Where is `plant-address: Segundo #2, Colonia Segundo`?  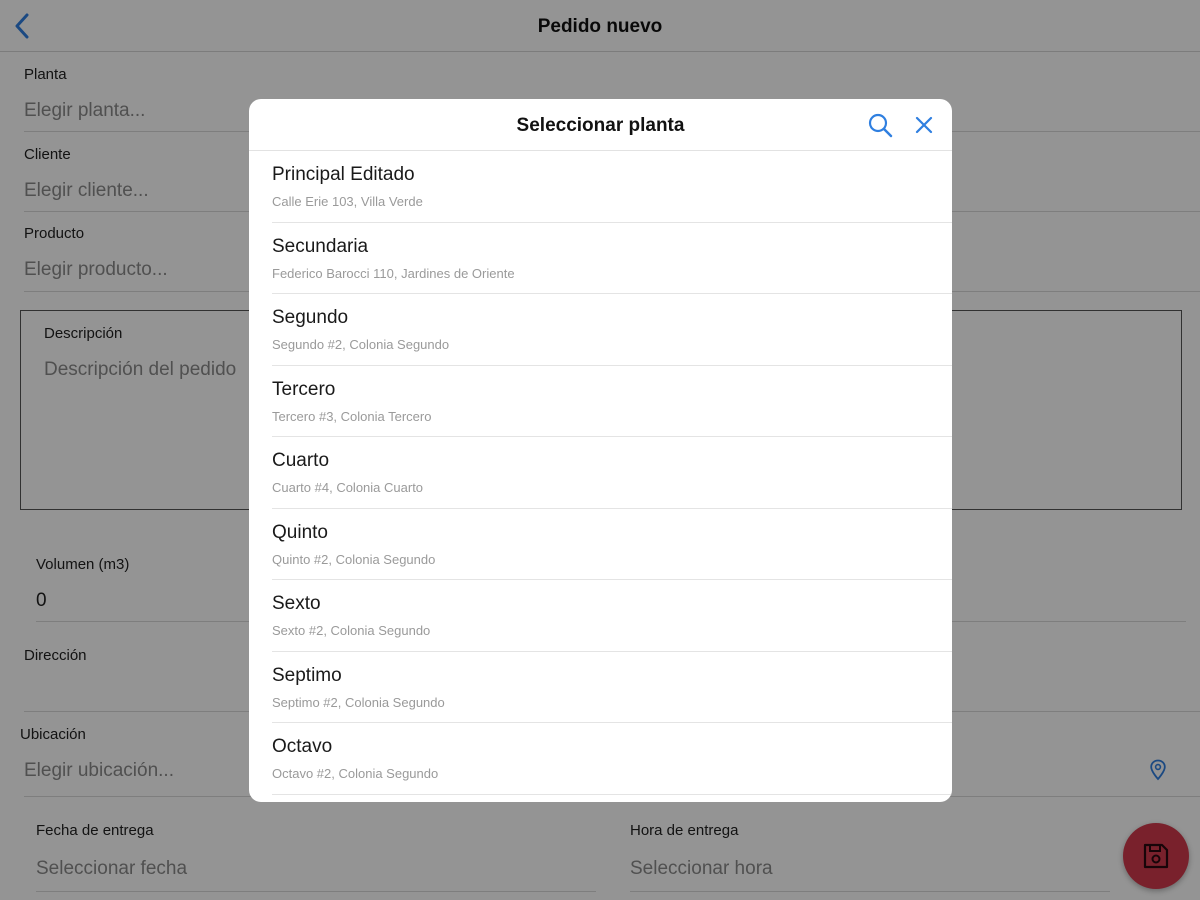 plant-address: Segundo #2, Colonia Segundo is located at coordinates (361, 344).